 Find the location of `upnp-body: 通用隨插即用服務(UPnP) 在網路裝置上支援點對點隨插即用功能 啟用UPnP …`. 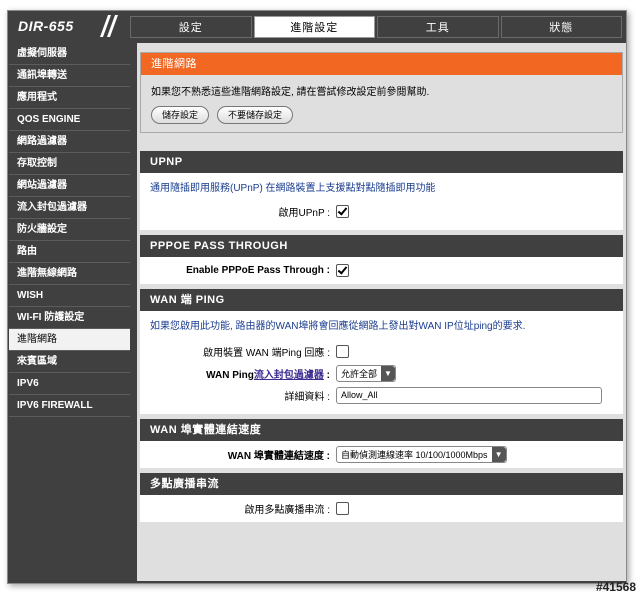

upnp-body: 通用隨插即用服務(UPnP) 在網路裝置上支援點對點隨插即用功能 啟用UPnP … is located at coordinates (381, 201).